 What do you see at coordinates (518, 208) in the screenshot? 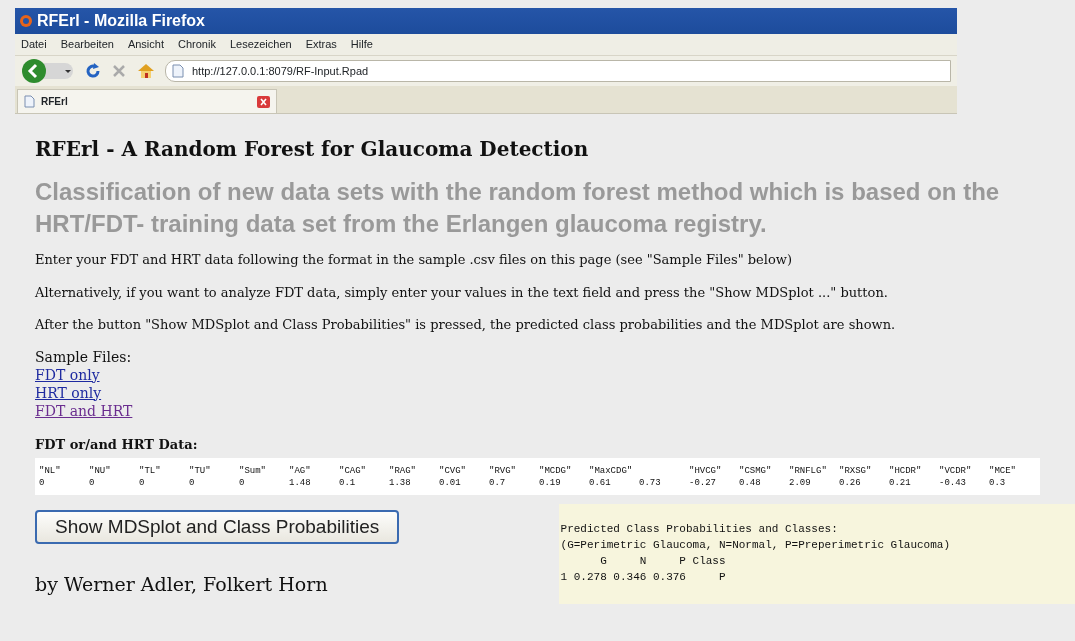
I see `page-subheading: Classification of new data sets with the random forest method which is based on the HRT/FDT- training data set from the Erlangen glaucoma registry.` at bounding box center [518, 208].